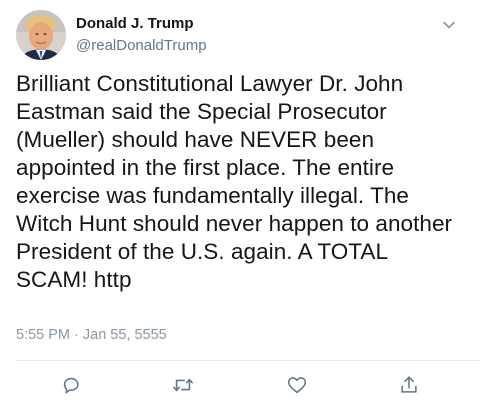 Image resolution: width=480 pixels, height=410 pixels. What do you see at coordinates (91, 335) in the screenshot?
I see `tweet-timestamp: 5:55 PM · Jan 55, 5555` at bounding box center [91, 335].